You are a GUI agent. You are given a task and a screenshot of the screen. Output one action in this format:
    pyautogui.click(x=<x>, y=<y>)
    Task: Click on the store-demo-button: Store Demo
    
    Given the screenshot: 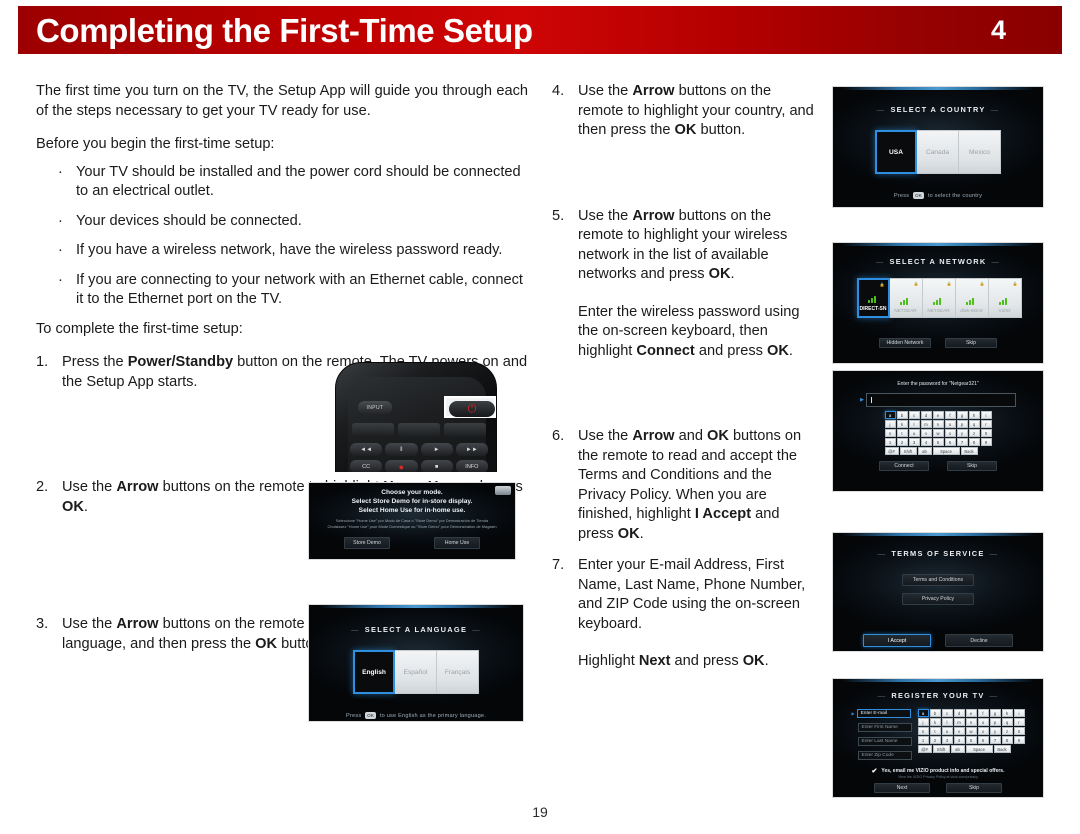 What is the action you would take?
    pyautogui.click(x=367, y=543)
    